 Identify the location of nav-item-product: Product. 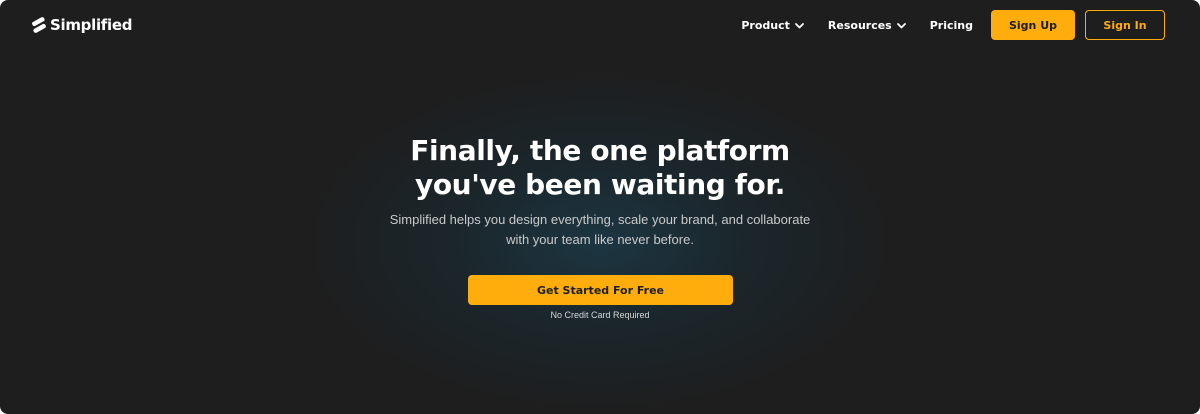
(772, 25).